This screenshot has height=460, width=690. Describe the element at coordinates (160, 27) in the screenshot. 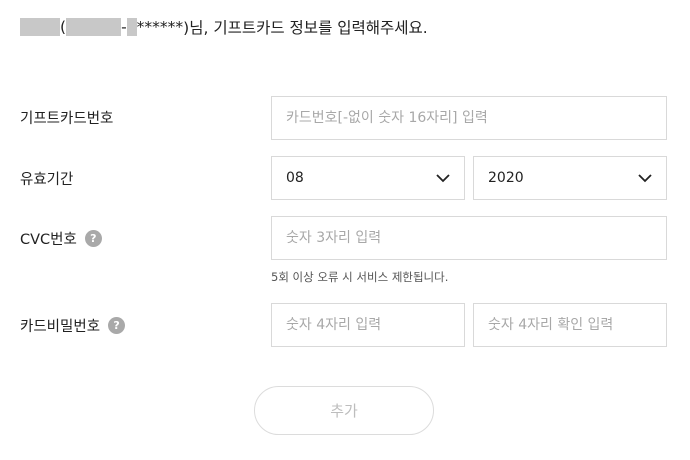

I see `header-stars: ******` at that location.